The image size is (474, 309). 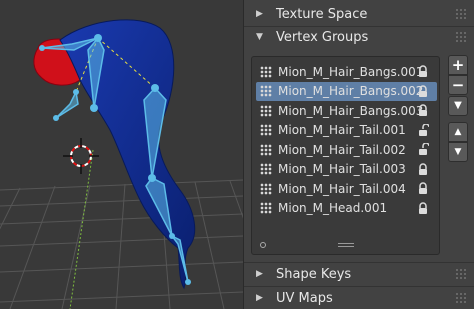 What do you see at coordinates (304, 298) in the screenshot?
I see `uv-maps-label: UV Maps` at bounding box center [304, 298].